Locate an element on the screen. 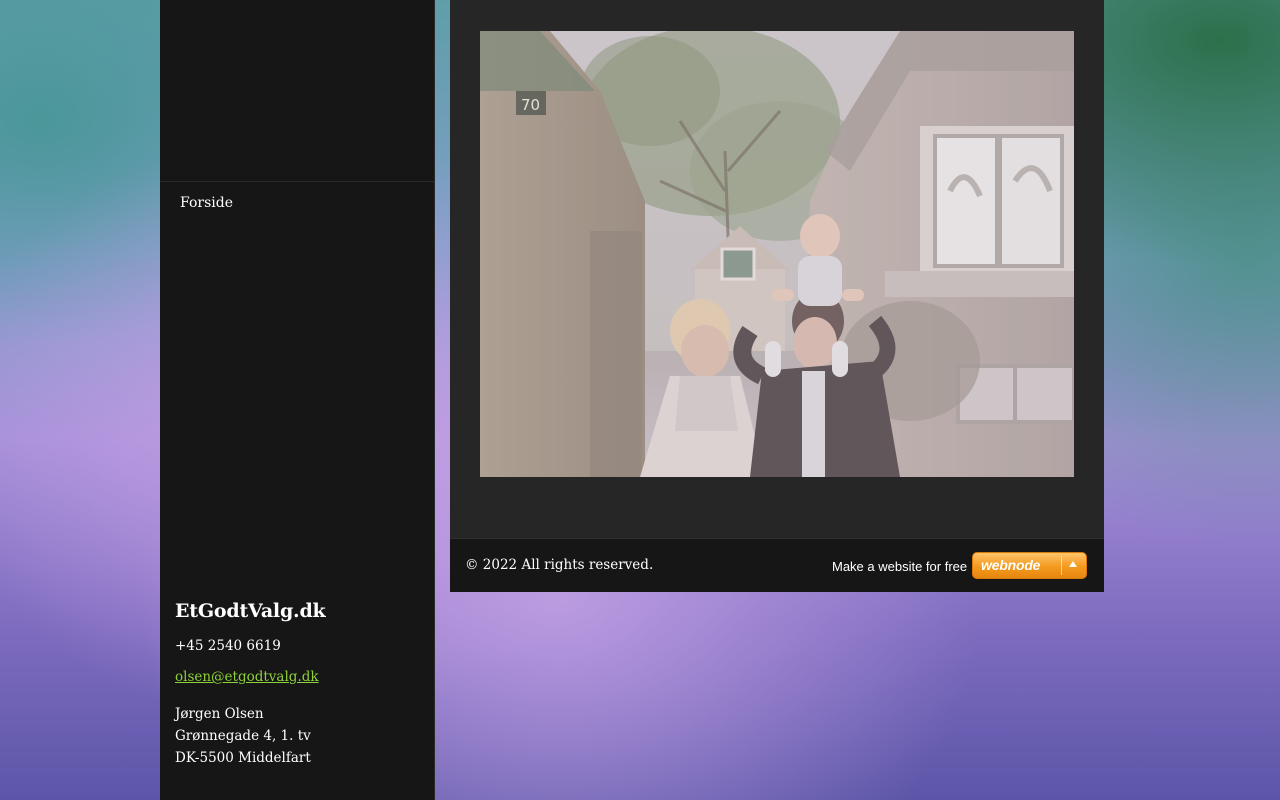  logo-area is located at coordinates (297, 91).